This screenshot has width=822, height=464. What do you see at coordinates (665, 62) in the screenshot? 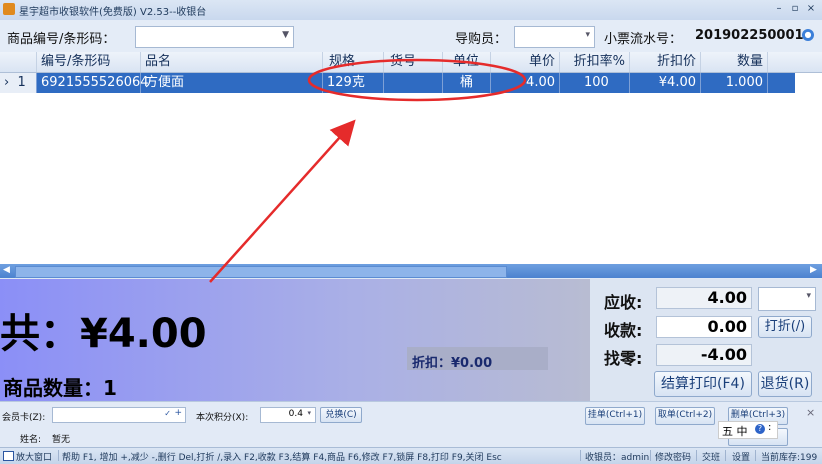
I see `column-header: 折扣价` at bounding box center [665, 62].